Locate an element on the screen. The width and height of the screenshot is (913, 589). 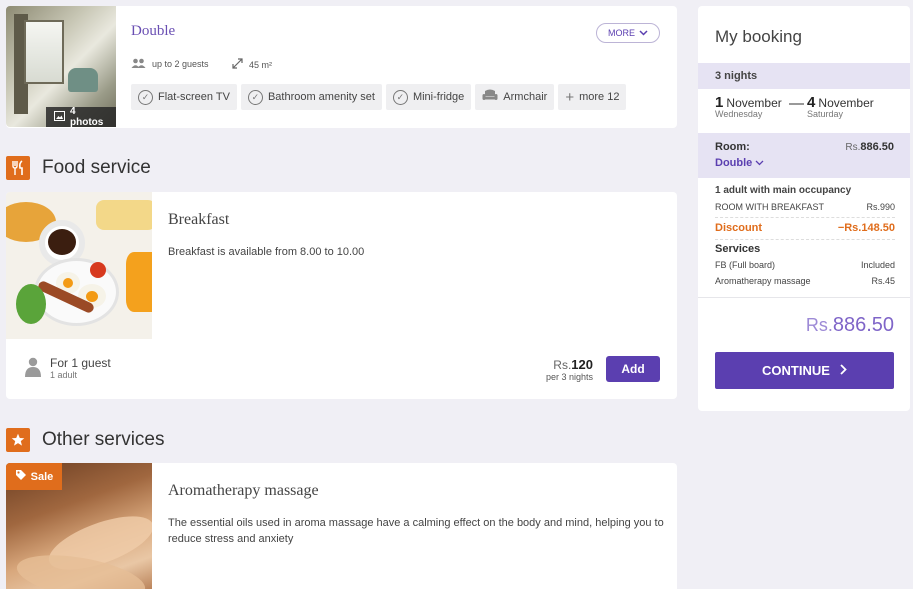
photos-badge: 4 photos is located at coordinates (81, 116).